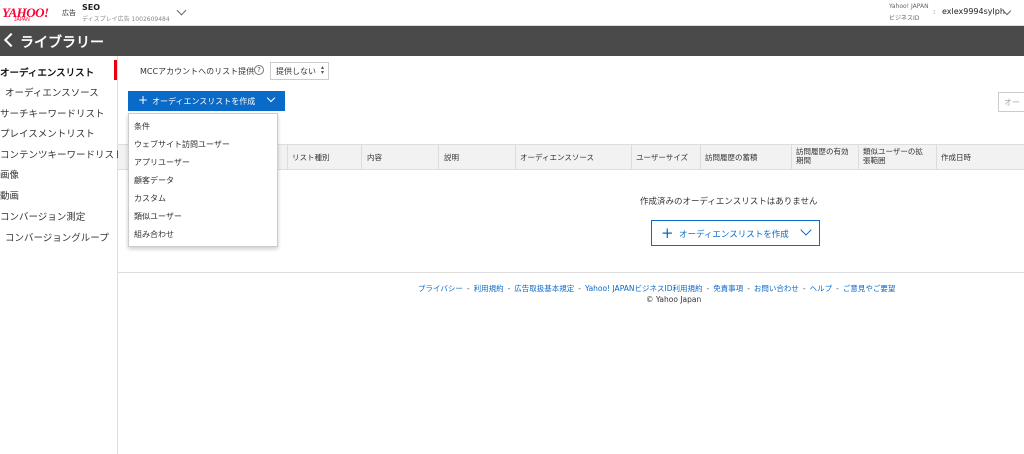 The image size is (1024, 454). I want to click on column-list-type: リスト種別, so click(311, 157).